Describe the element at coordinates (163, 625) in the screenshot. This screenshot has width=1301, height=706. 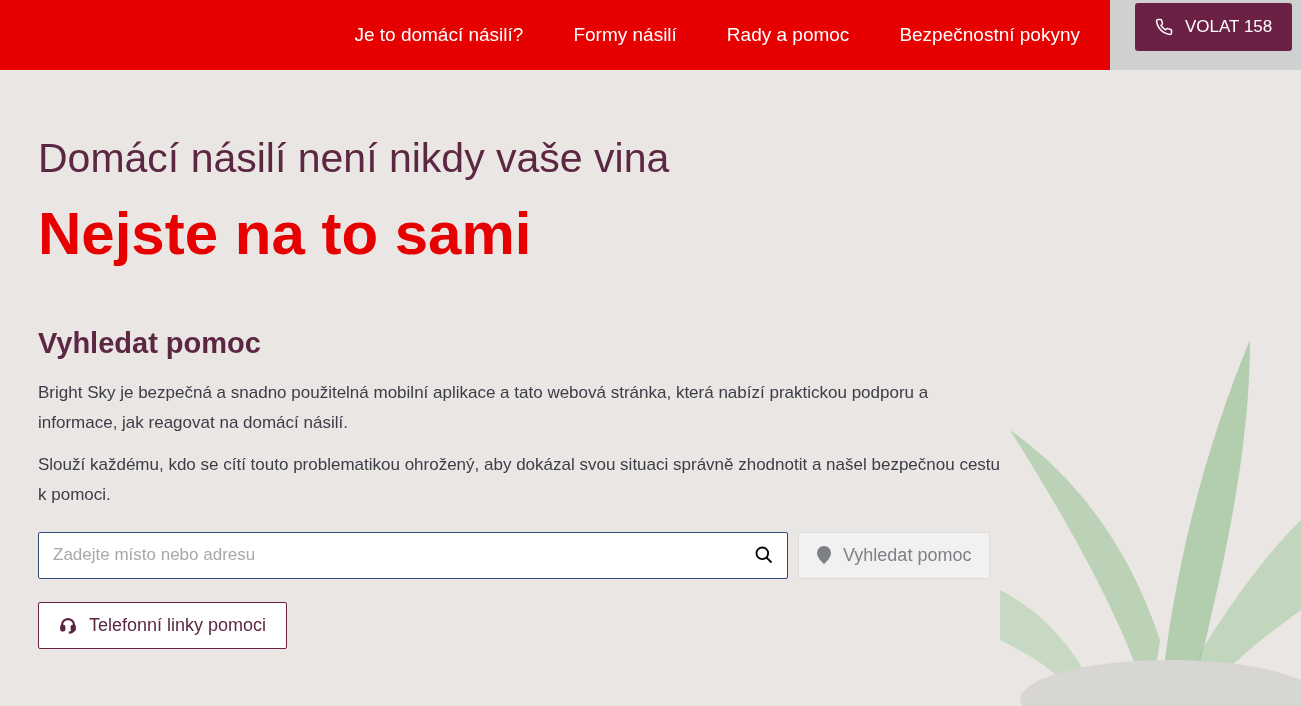
I see `helplines-button: Telefonní linky pomoci` at that location.